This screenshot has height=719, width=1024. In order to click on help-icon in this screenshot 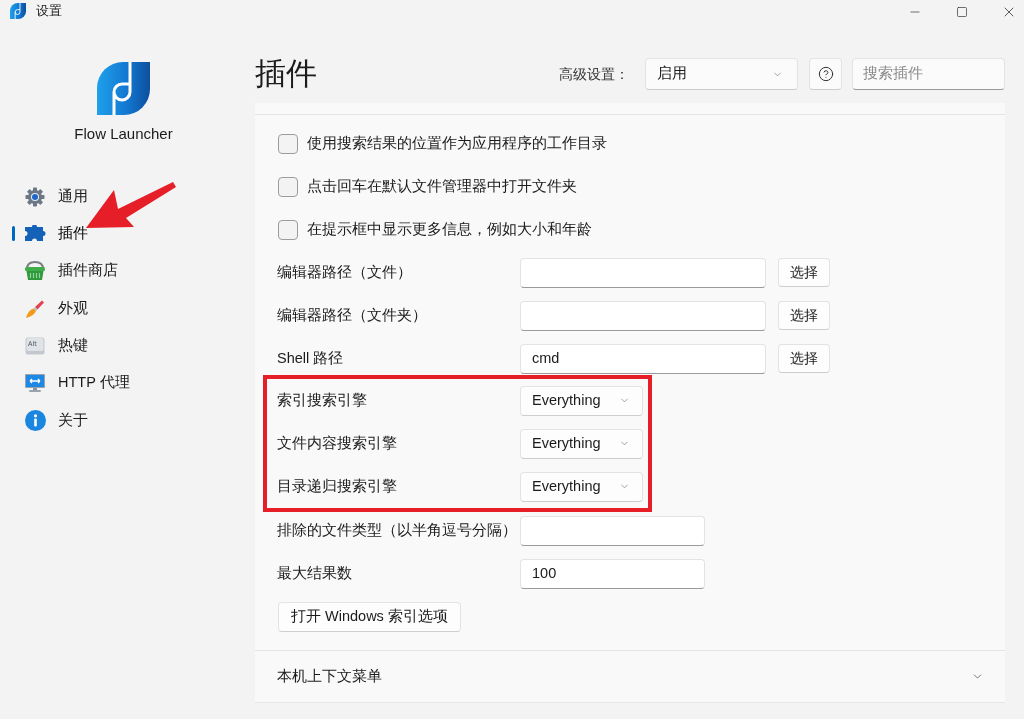, I will do `click(825, 74)`.